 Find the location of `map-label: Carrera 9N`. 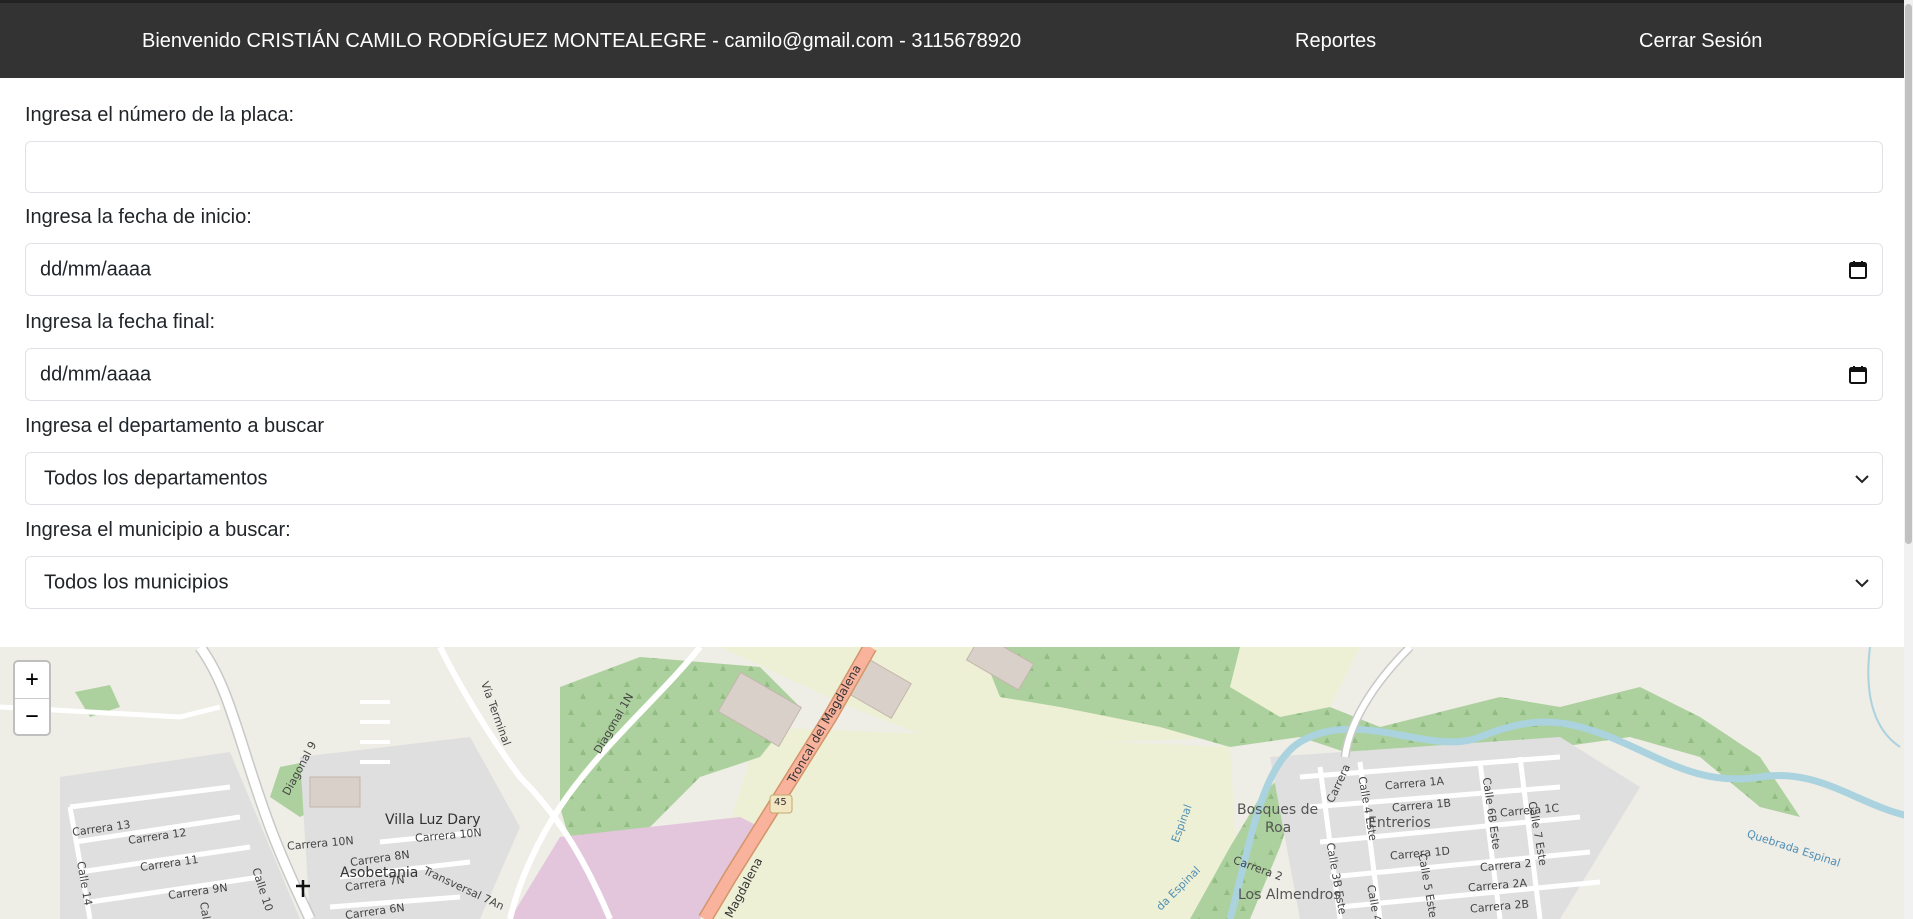

map-label: Carrera 9N is located at coordinates (198, 891).